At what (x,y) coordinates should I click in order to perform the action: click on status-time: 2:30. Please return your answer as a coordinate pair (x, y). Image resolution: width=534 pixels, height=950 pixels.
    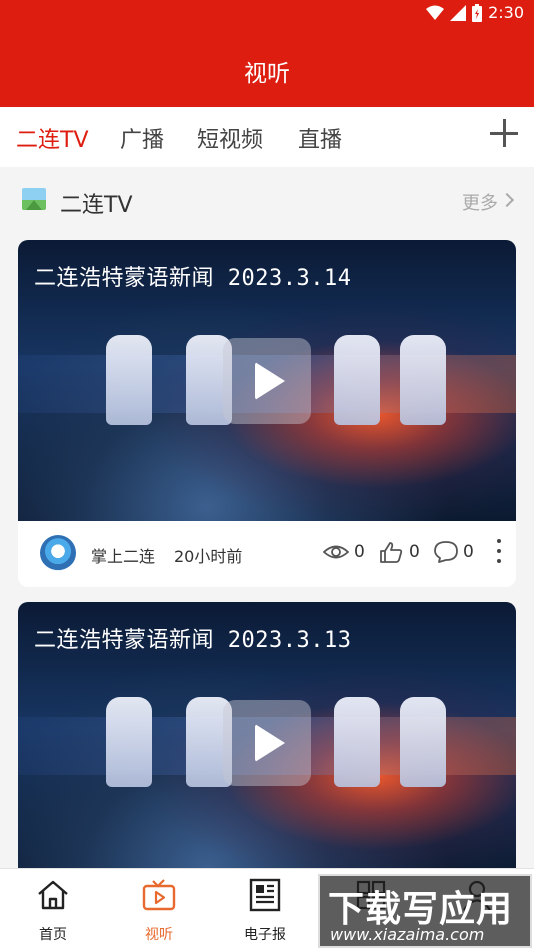
    Looking at the image, I should click on (506, 12).